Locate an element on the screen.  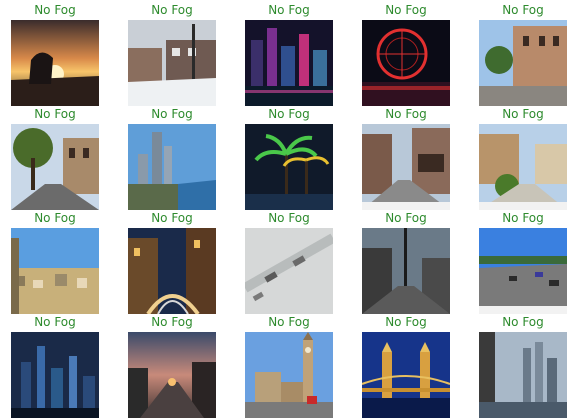
old-town-square-icon is located at coordinates (523, 63).